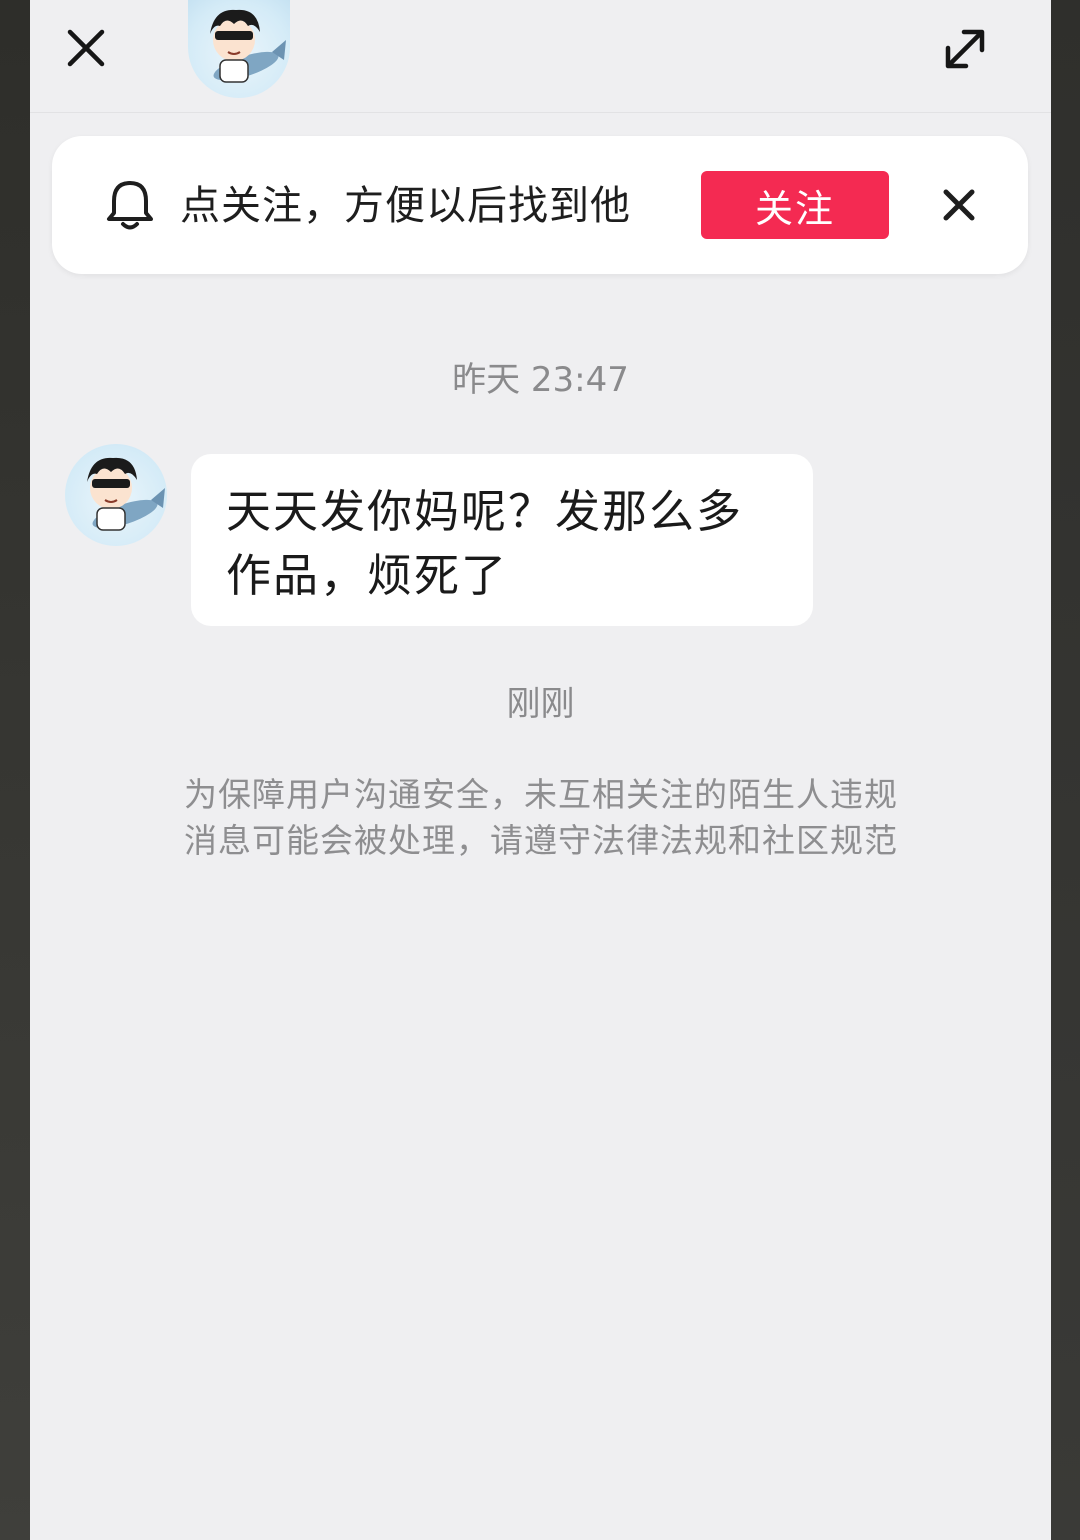 The height and width of the screenshot is (1540, 1080). I want to click on chat-header, so click(540, 56).